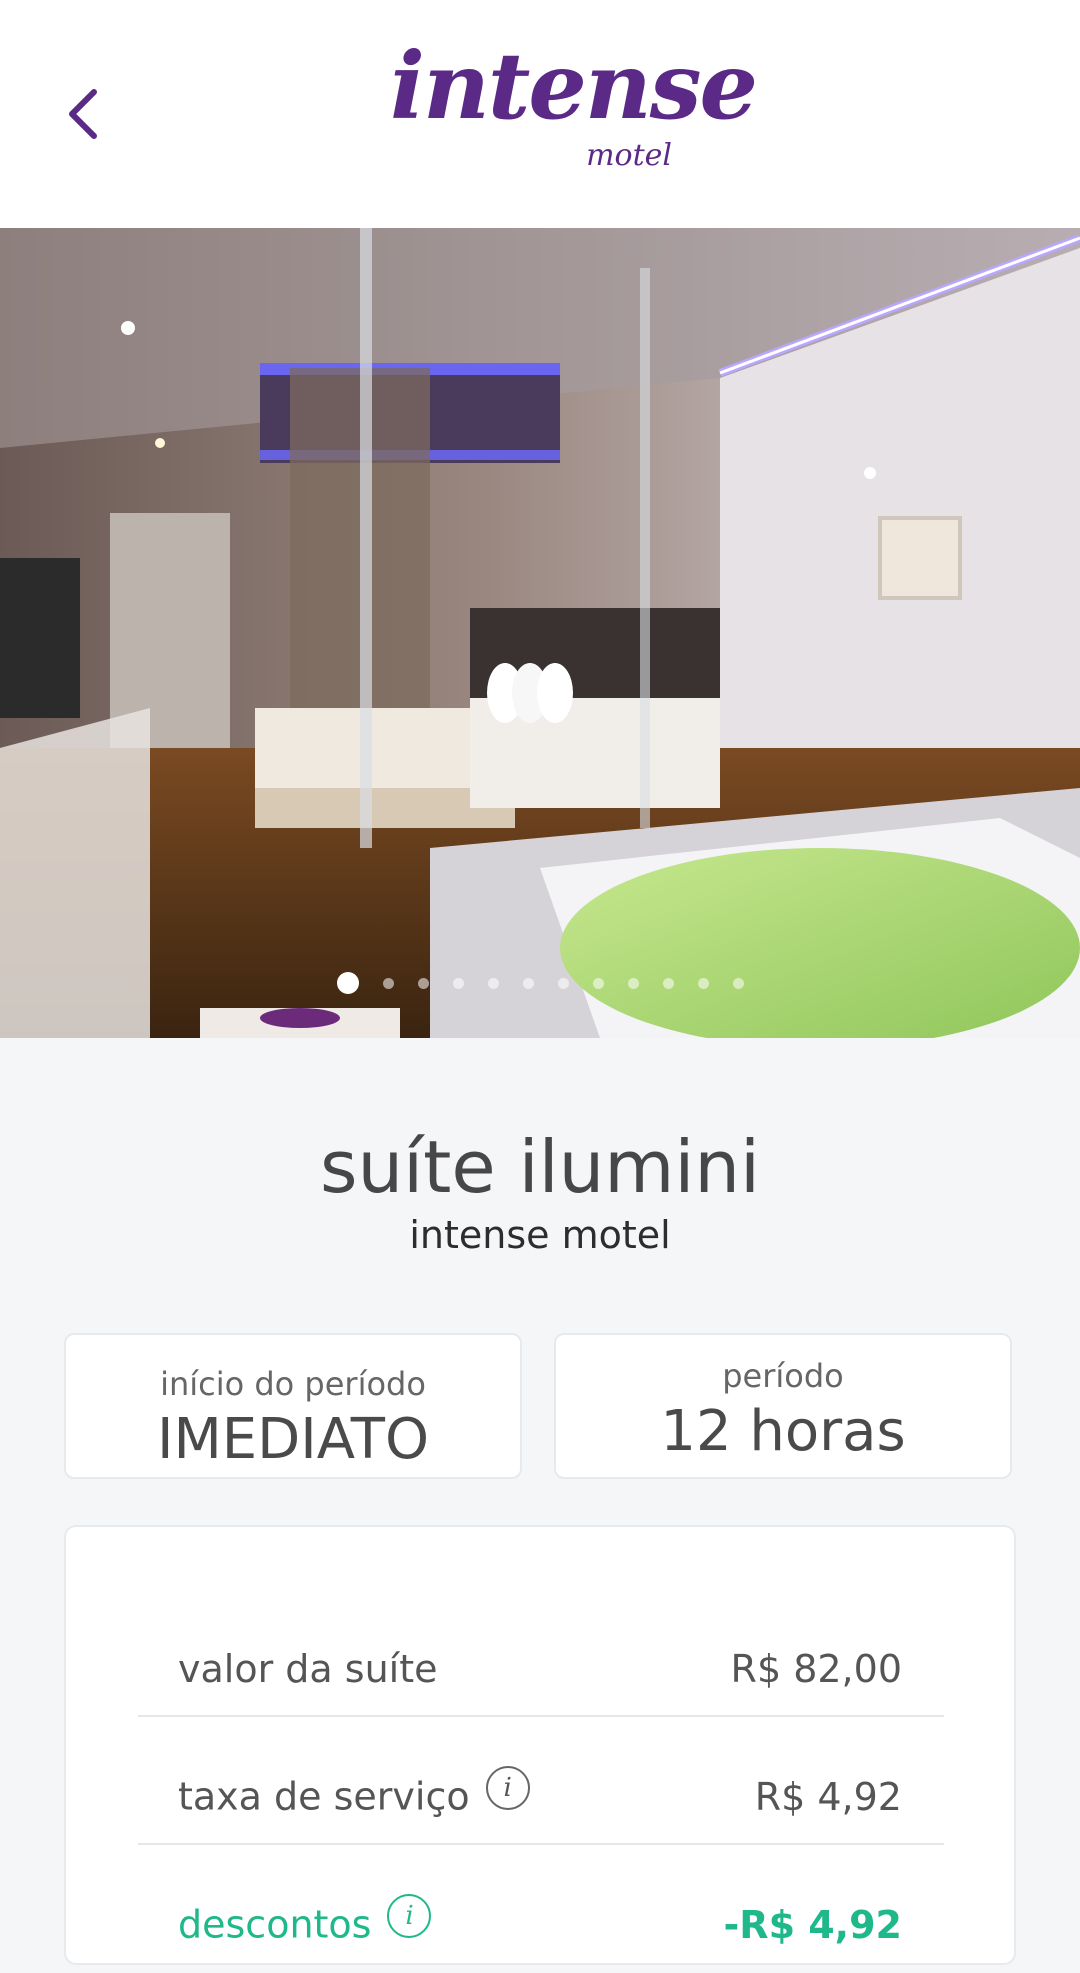 The width and height of the screenshot is (1080, 1973). I want to click on period-label: período, so click(783, 1376).